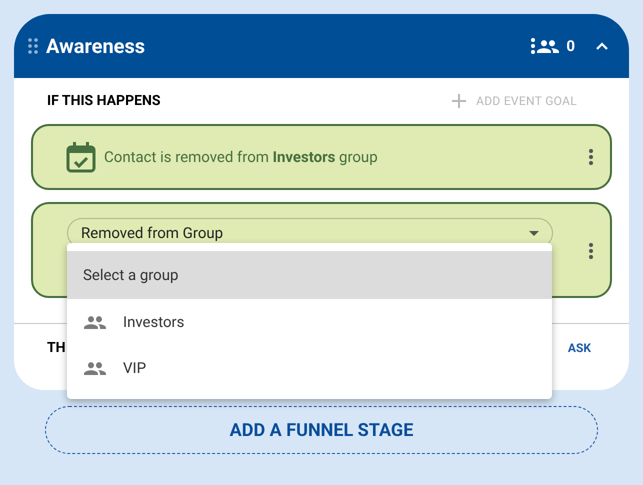 The height and width of the screenshot is (485, 643). What do you see at coordinates (321, 430) in the screenshot?
I see `add-funnel-stage-button: ADD A FUNNEL STAGE` at bounding box center [321, 430].